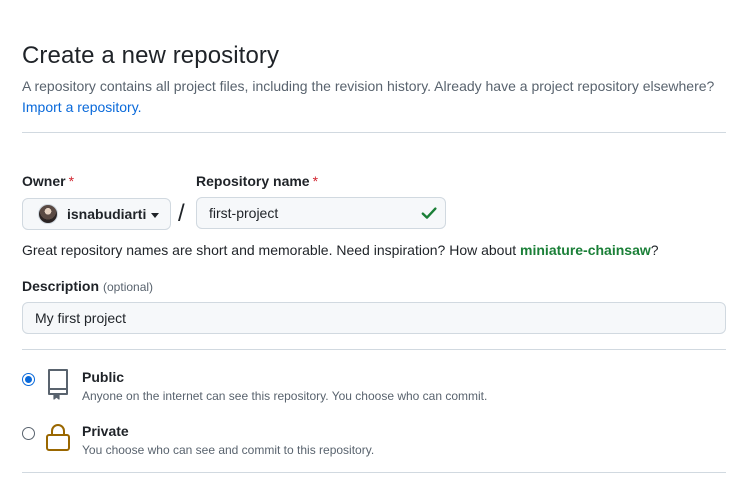  What do you see at coordinates (88, 286) in the screenshot?
I see `description-label: Description (optional)` at bounding box center [88, 286].